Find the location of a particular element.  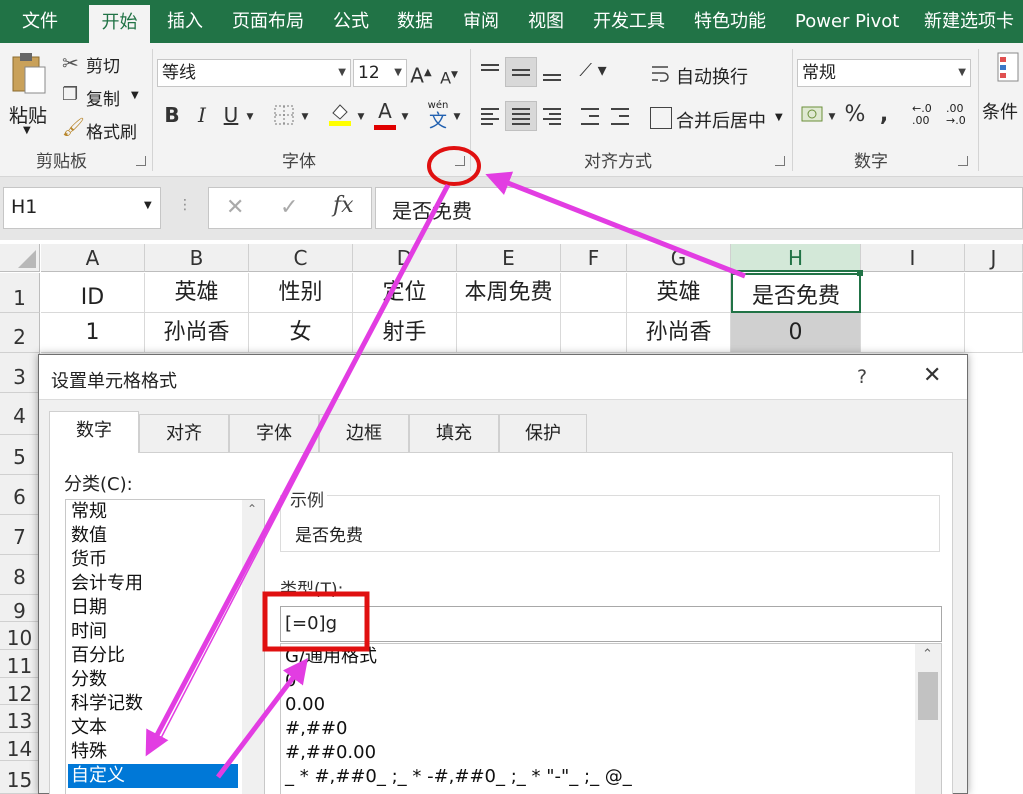

column-header-h: H is located at coordinates (796, 258).